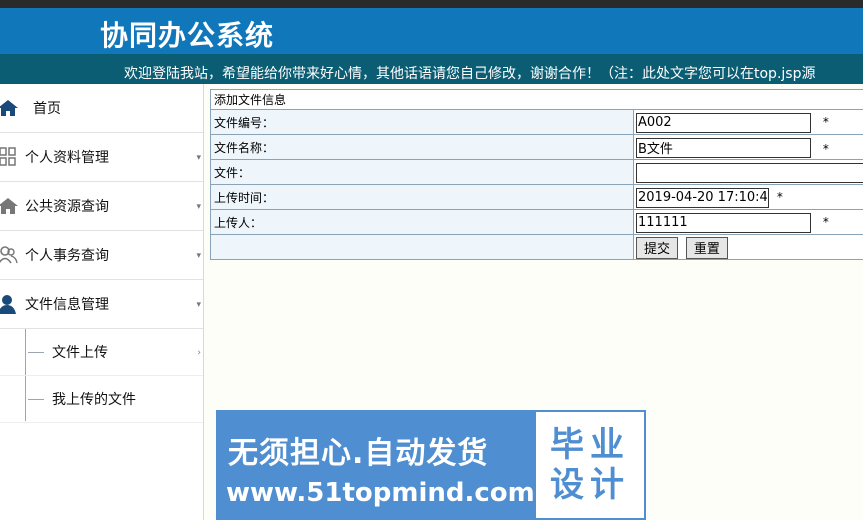 The image size is (863, 520). Describe the element at coordinates (67, 256) in the screenshot. I see `sidebar-item-label: 个人事务查询` at that location.